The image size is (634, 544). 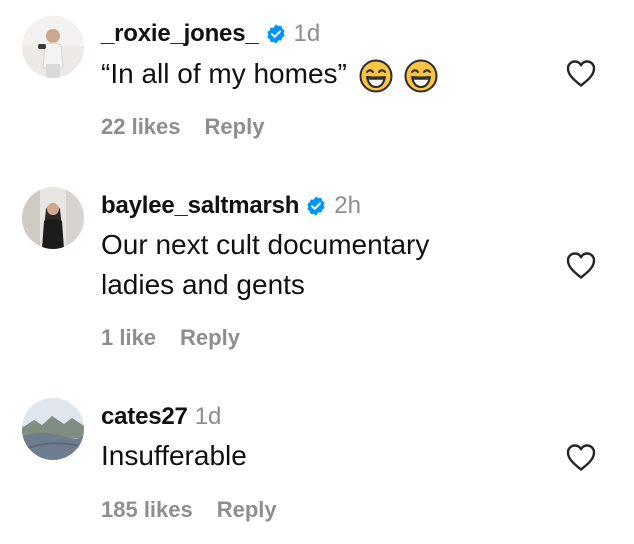 I want to click on comment-text-line: ladies and gents, so click(x=203, y=284).